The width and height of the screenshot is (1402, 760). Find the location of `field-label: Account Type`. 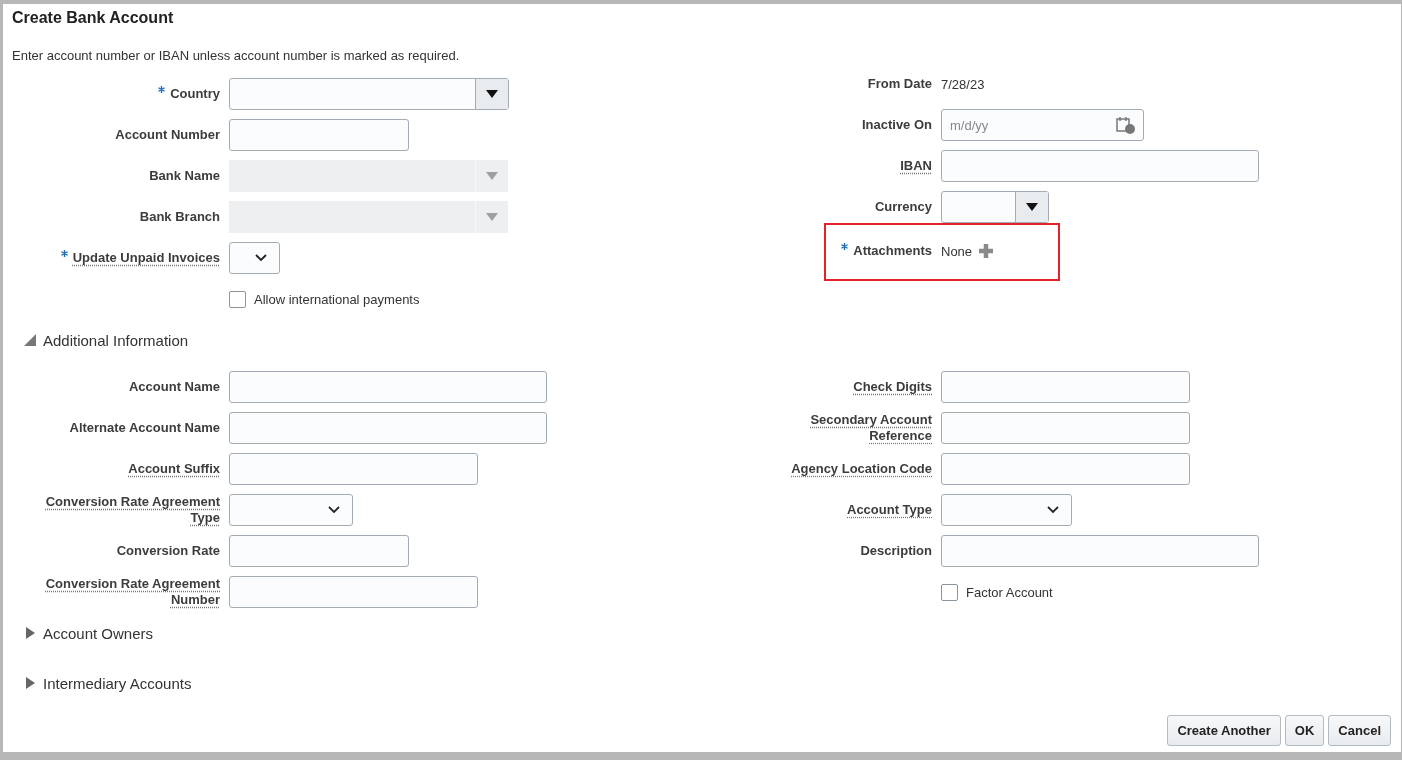

field-label: Account Type is located at coordinates (889, 510).